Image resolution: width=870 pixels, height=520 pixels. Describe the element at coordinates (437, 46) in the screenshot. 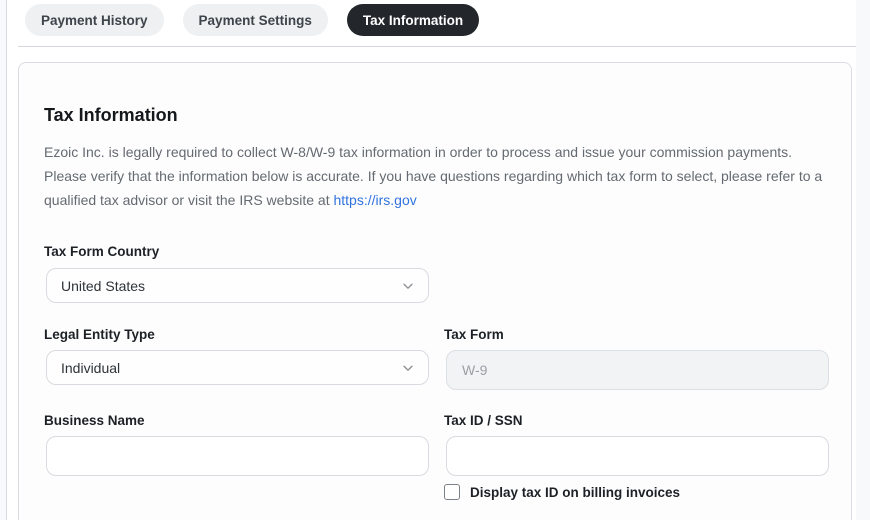

I see `tab-bar-divider` at that location.